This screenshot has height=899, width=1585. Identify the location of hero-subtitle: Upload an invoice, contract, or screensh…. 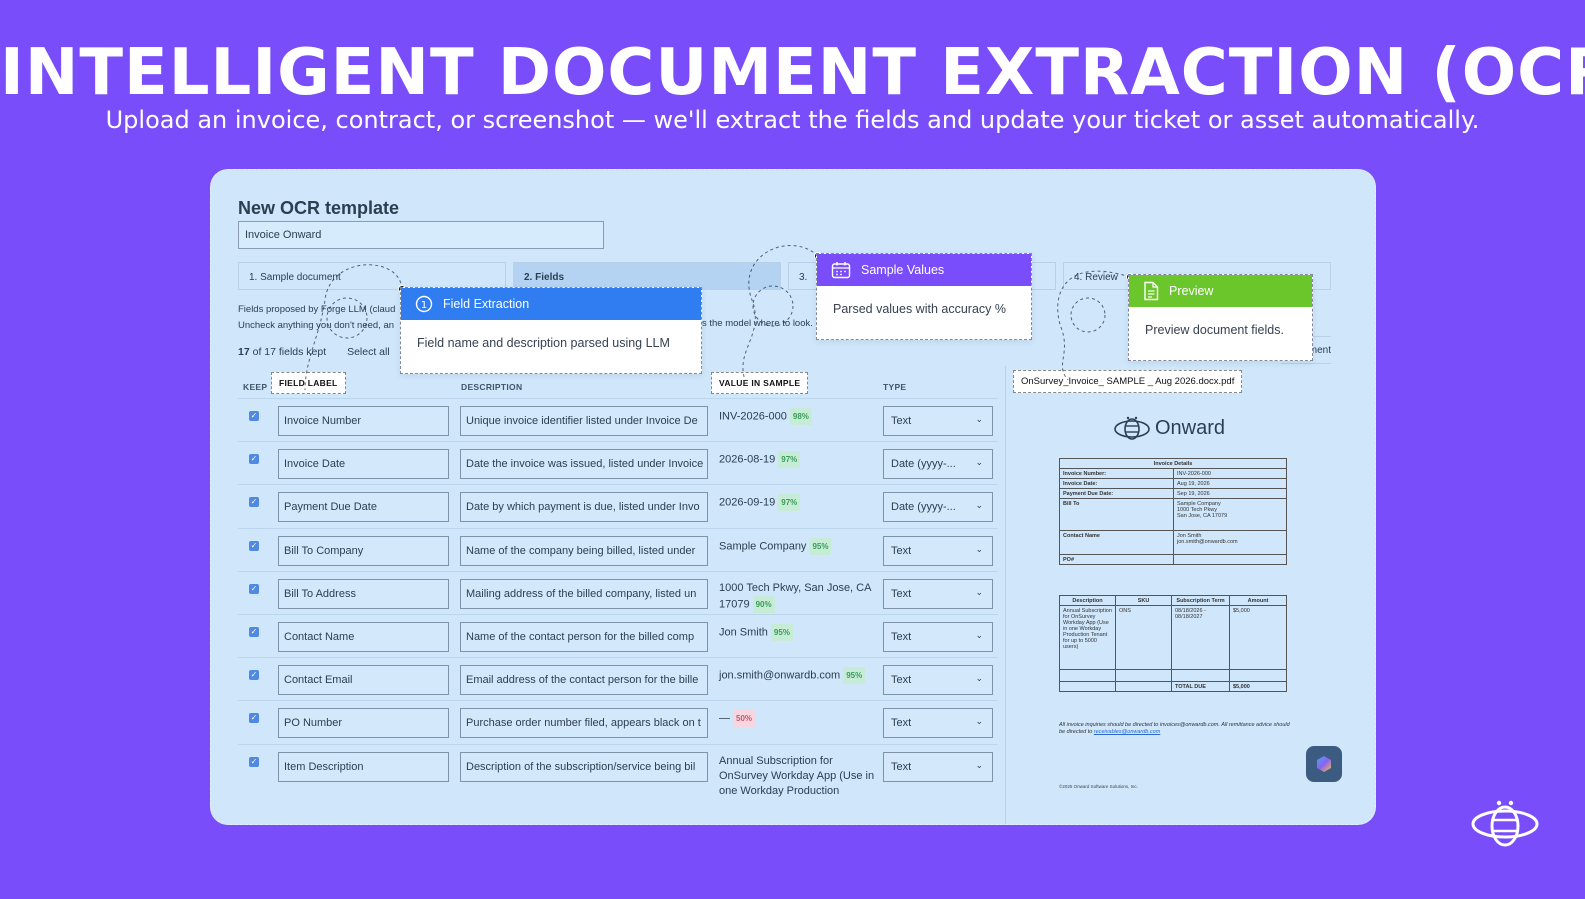
(792, 120).